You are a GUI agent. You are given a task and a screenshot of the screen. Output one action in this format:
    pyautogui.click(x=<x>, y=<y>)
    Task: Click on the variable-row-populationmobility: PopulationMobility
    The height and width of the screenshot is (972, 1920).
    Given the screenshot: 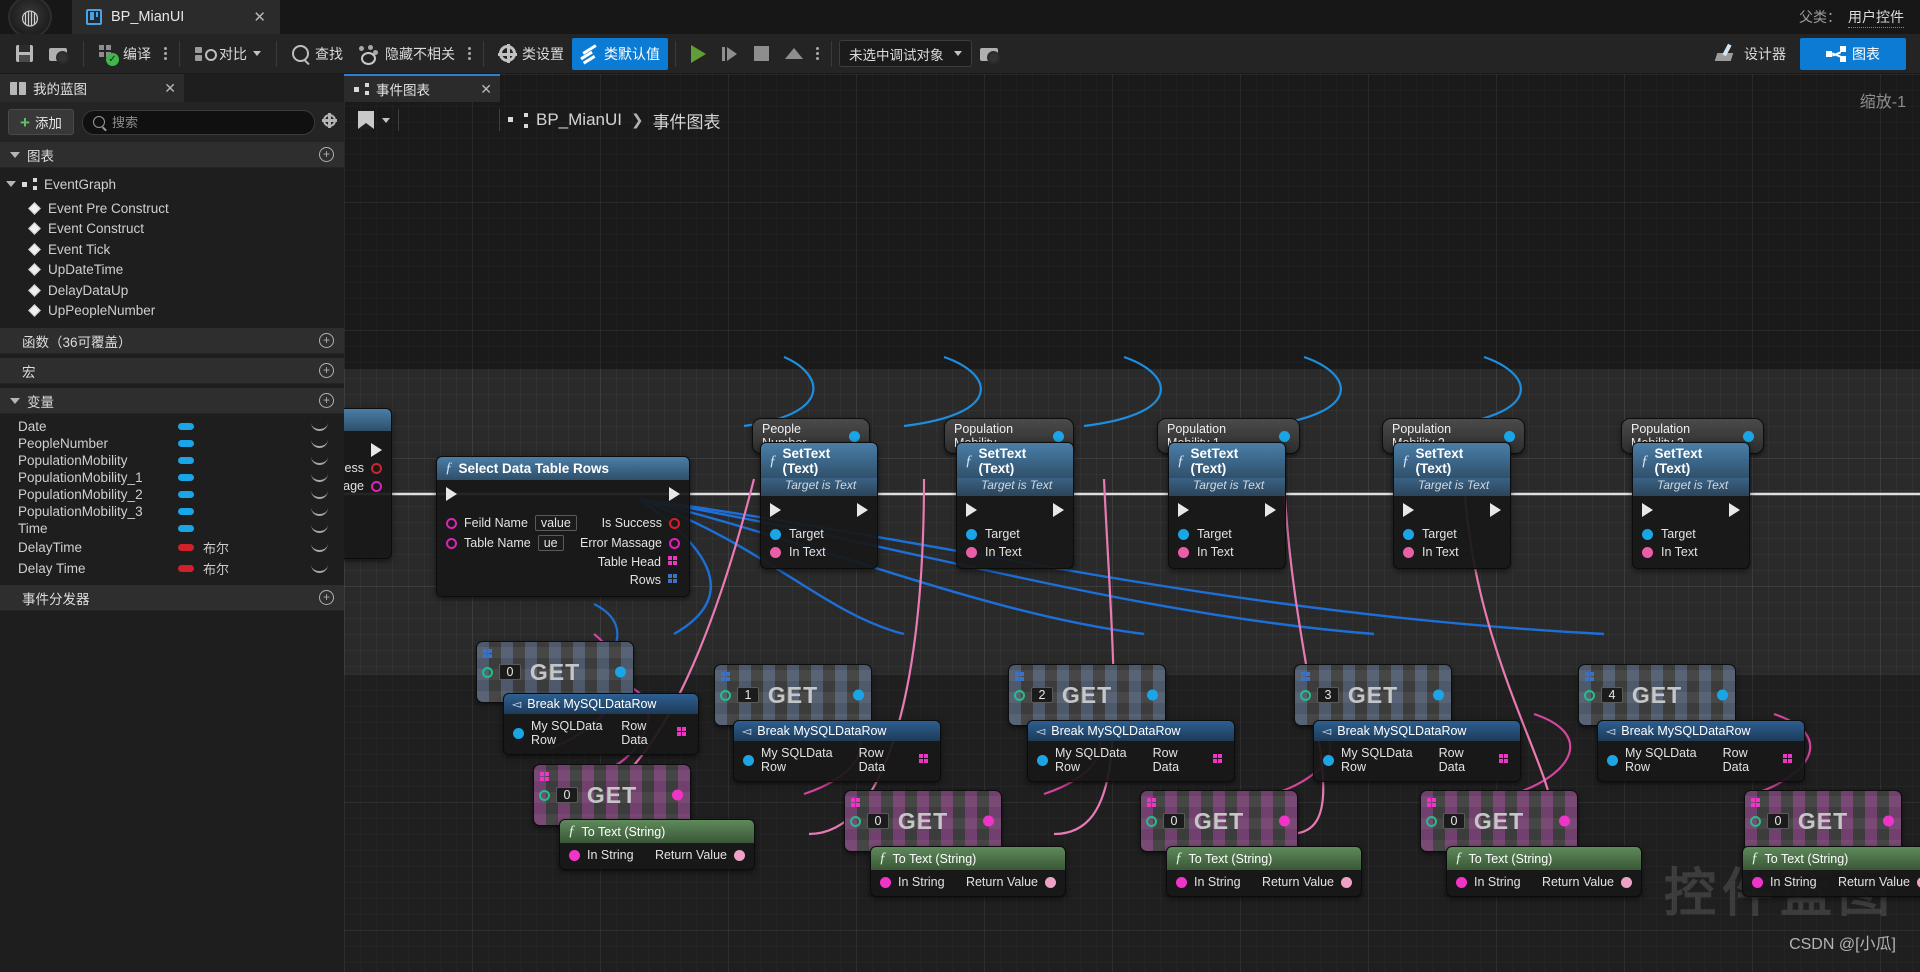 What is the action you would take?
    pyautogui.click(x=172, y=460)
    